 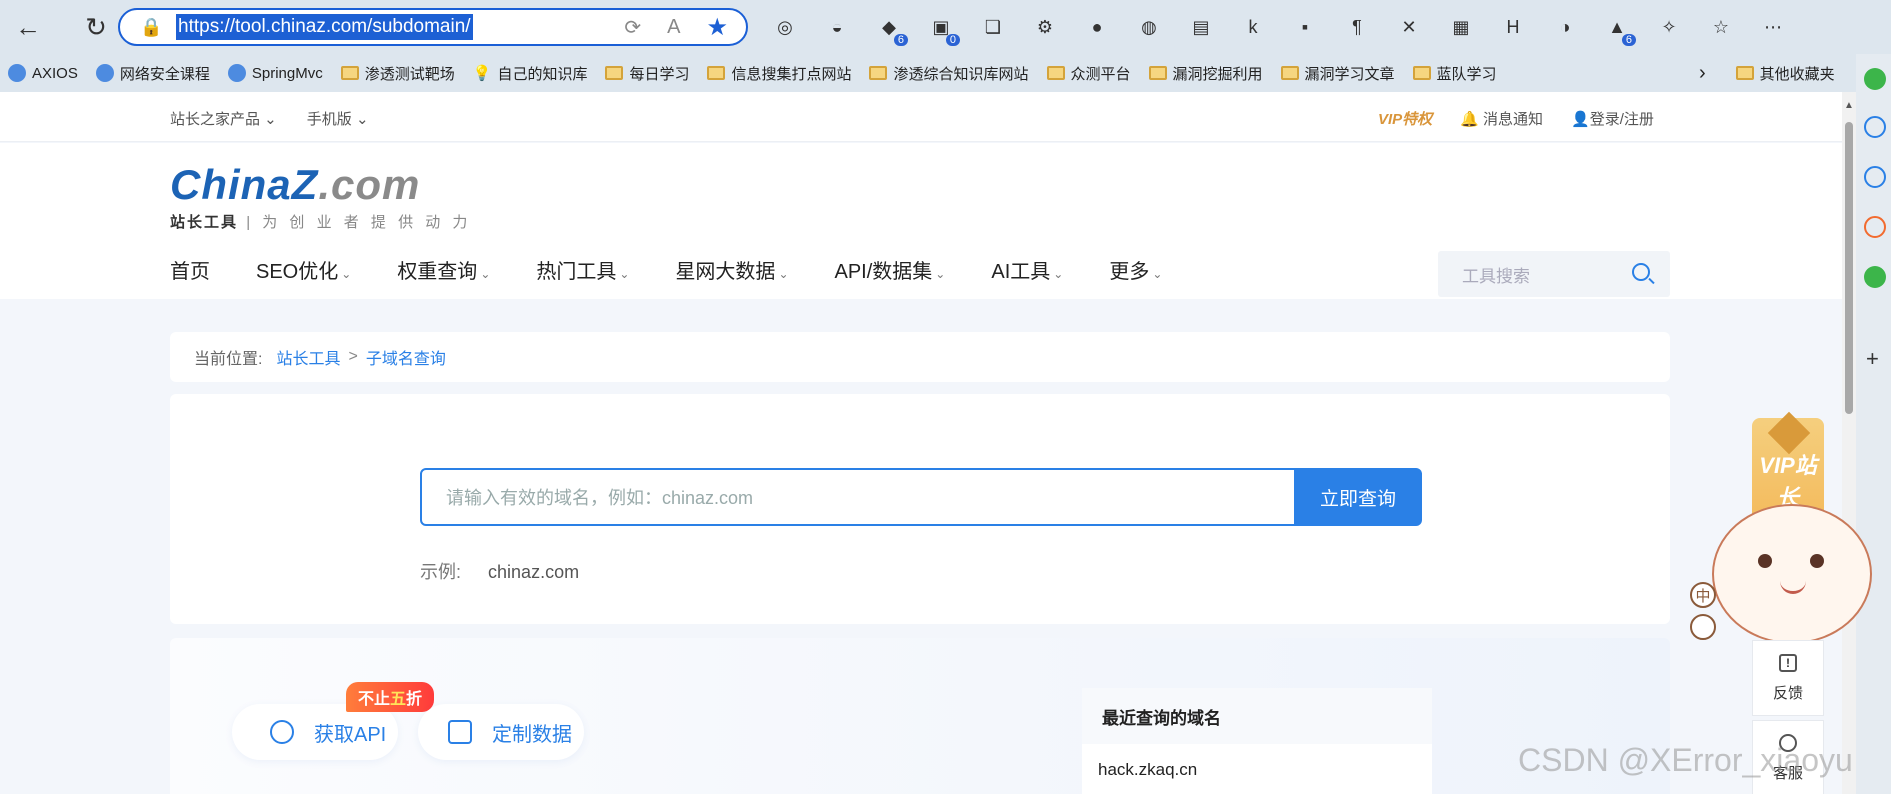 What do you see at coordinates (151, 27) in the screenshot?
I see `lock-icon: 🔒` at bounding box center [151, 27].